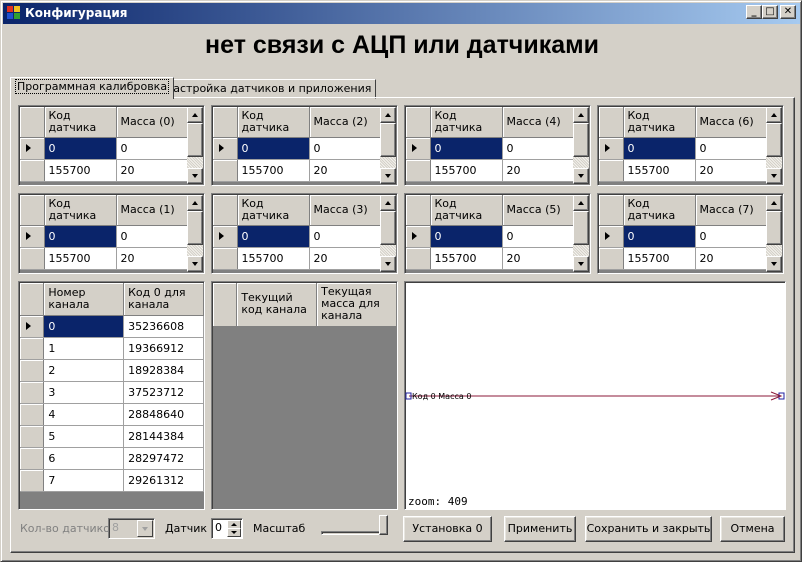 The width and height of the screenshot is (802, 562). Describe the element at coordinates (538, 122) in the screenshot. I see `column-header-mass: Масса (4)` at that location.